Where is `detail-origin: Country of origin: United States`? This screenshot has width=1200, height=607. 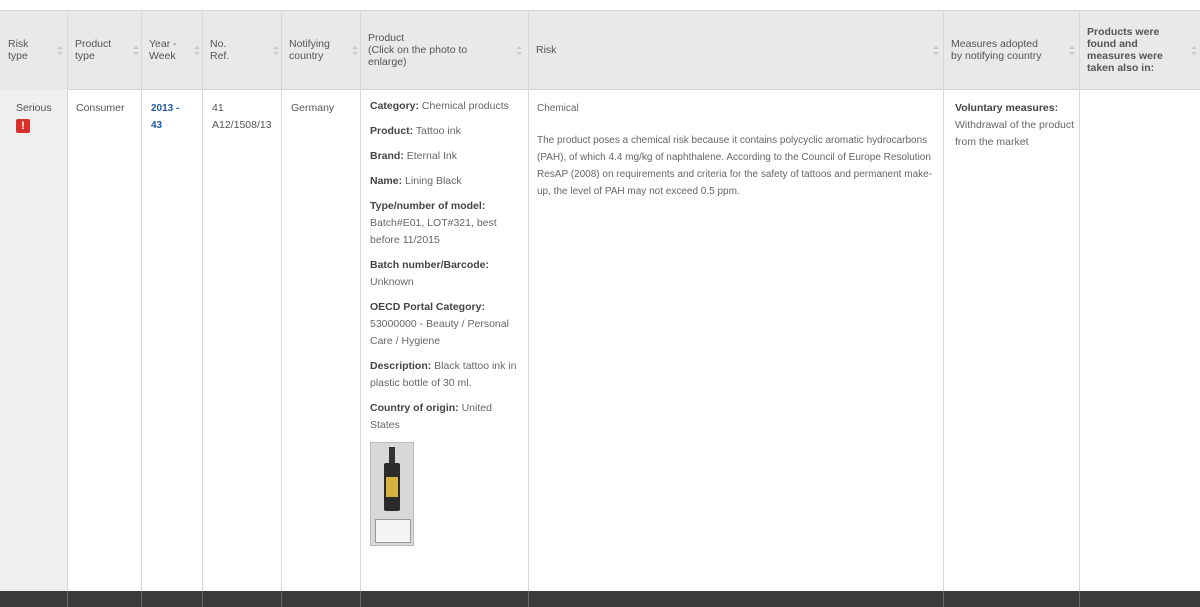
detail-origin: Country of origin: United States is located at coordinates (431, 416).